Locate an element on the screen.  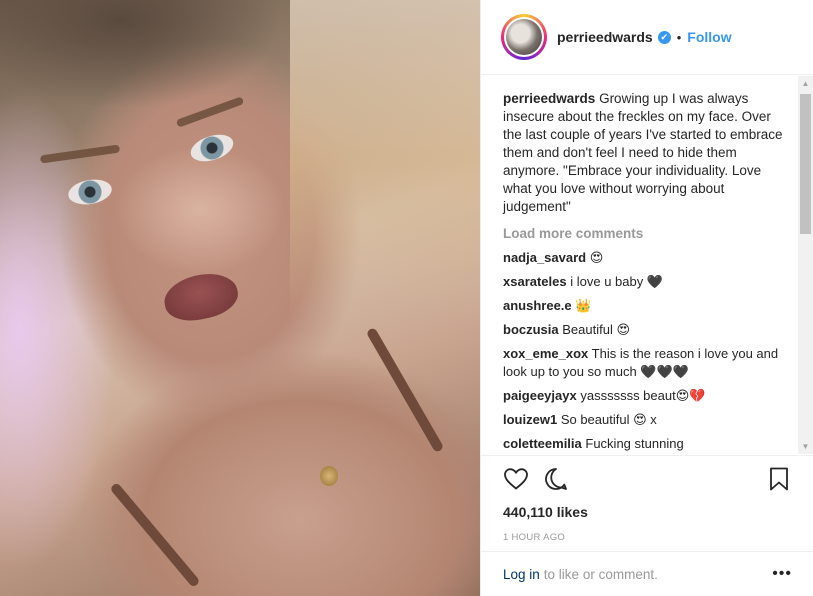
comment-item: nadja_savard 😍 is located at coordinates (644, 258).